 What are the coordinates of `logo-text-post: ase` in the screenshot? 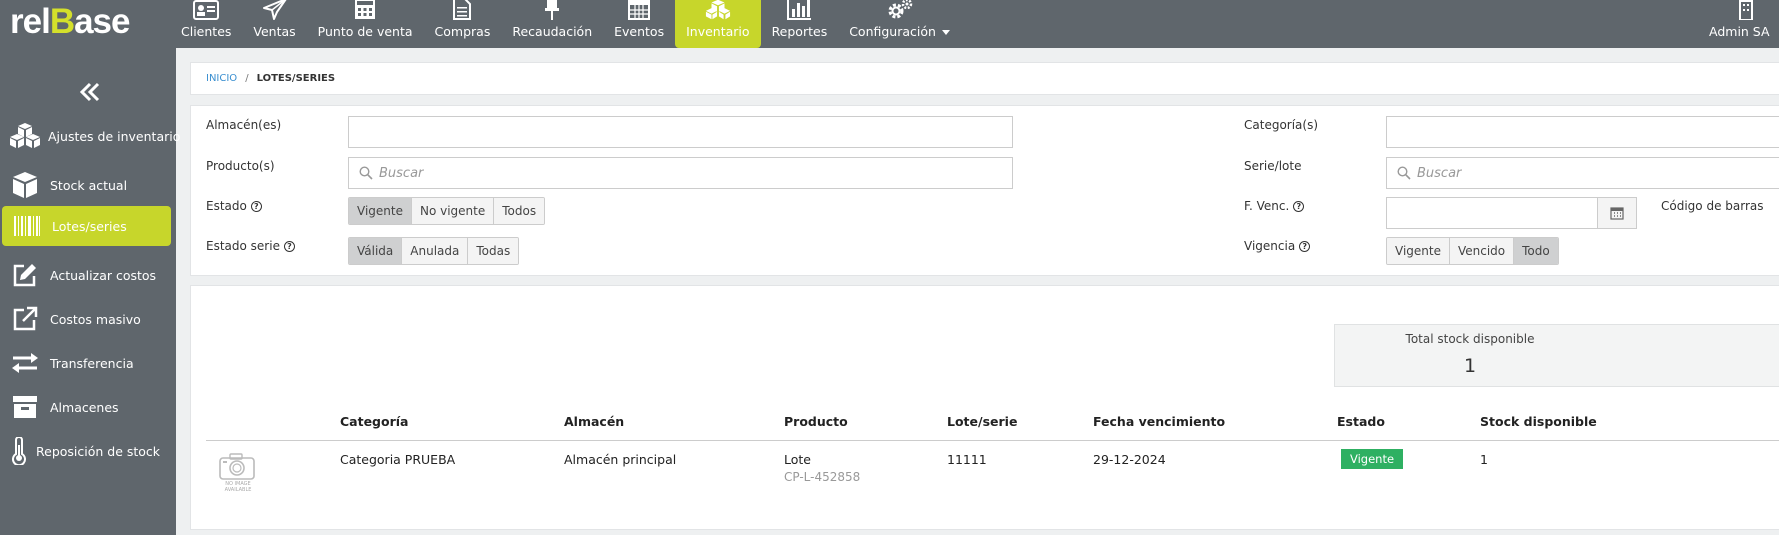 It's located at (102, 21).